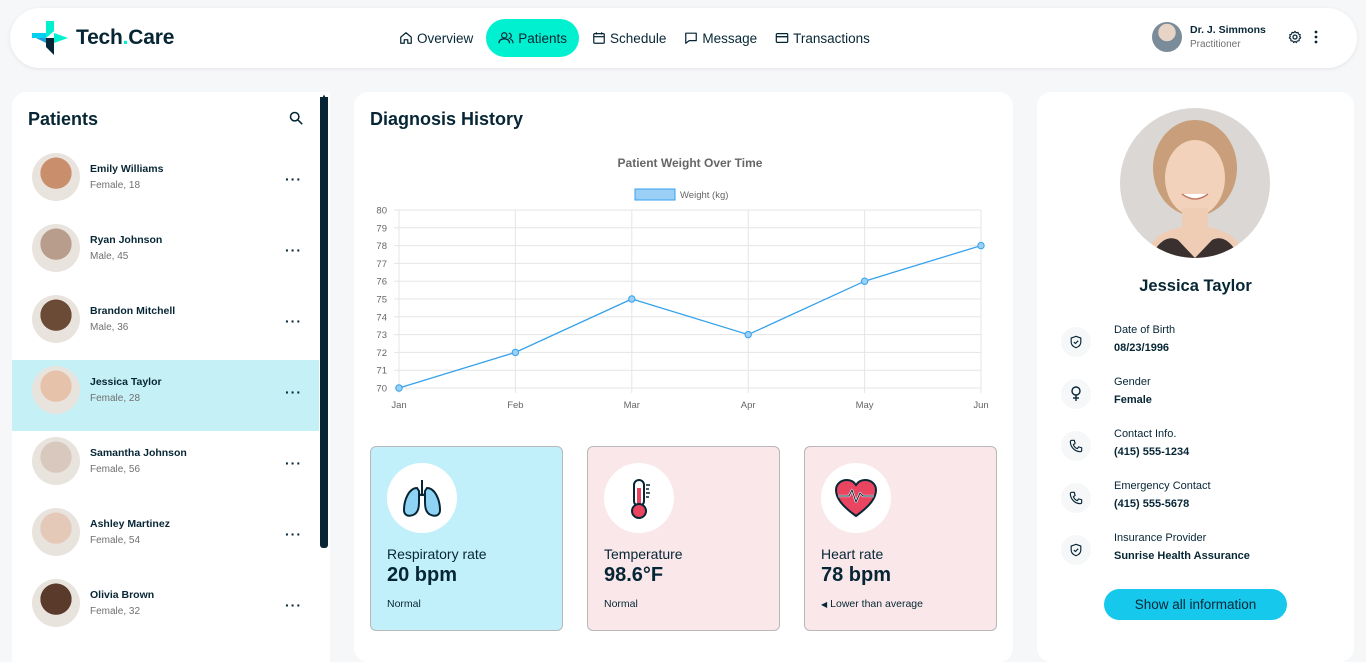 This screenshot has height=662, width=1366. What do you see at coordinates (138, 453) in the screenshot?
I see `patient-name: Samantha Johnson` at bounding box center [138, 453].